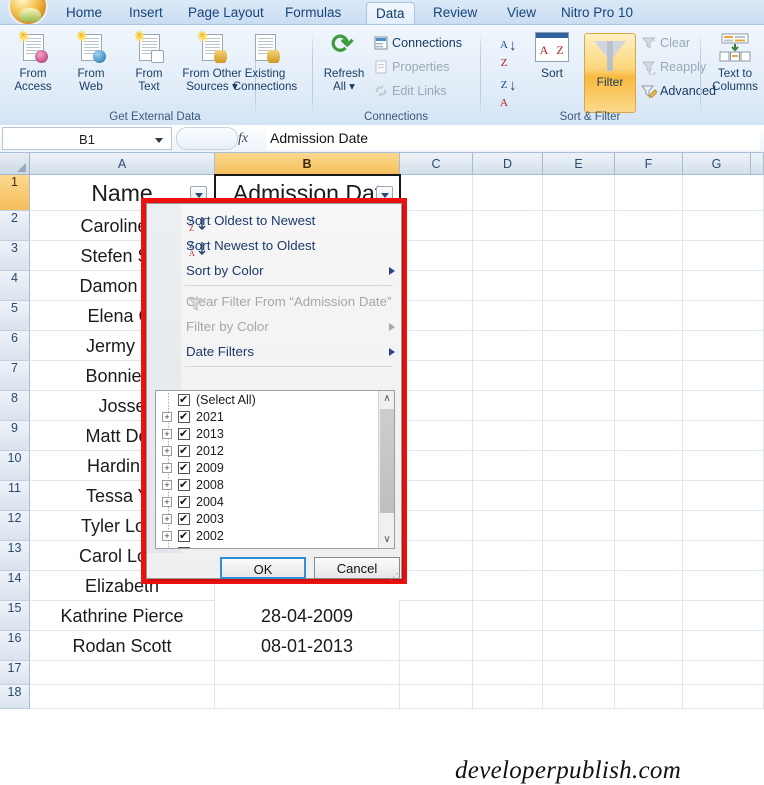 The width and height of the screenshot is (764, 785). I want to click on edit-links-button: Edit Links, so click(409, 91).